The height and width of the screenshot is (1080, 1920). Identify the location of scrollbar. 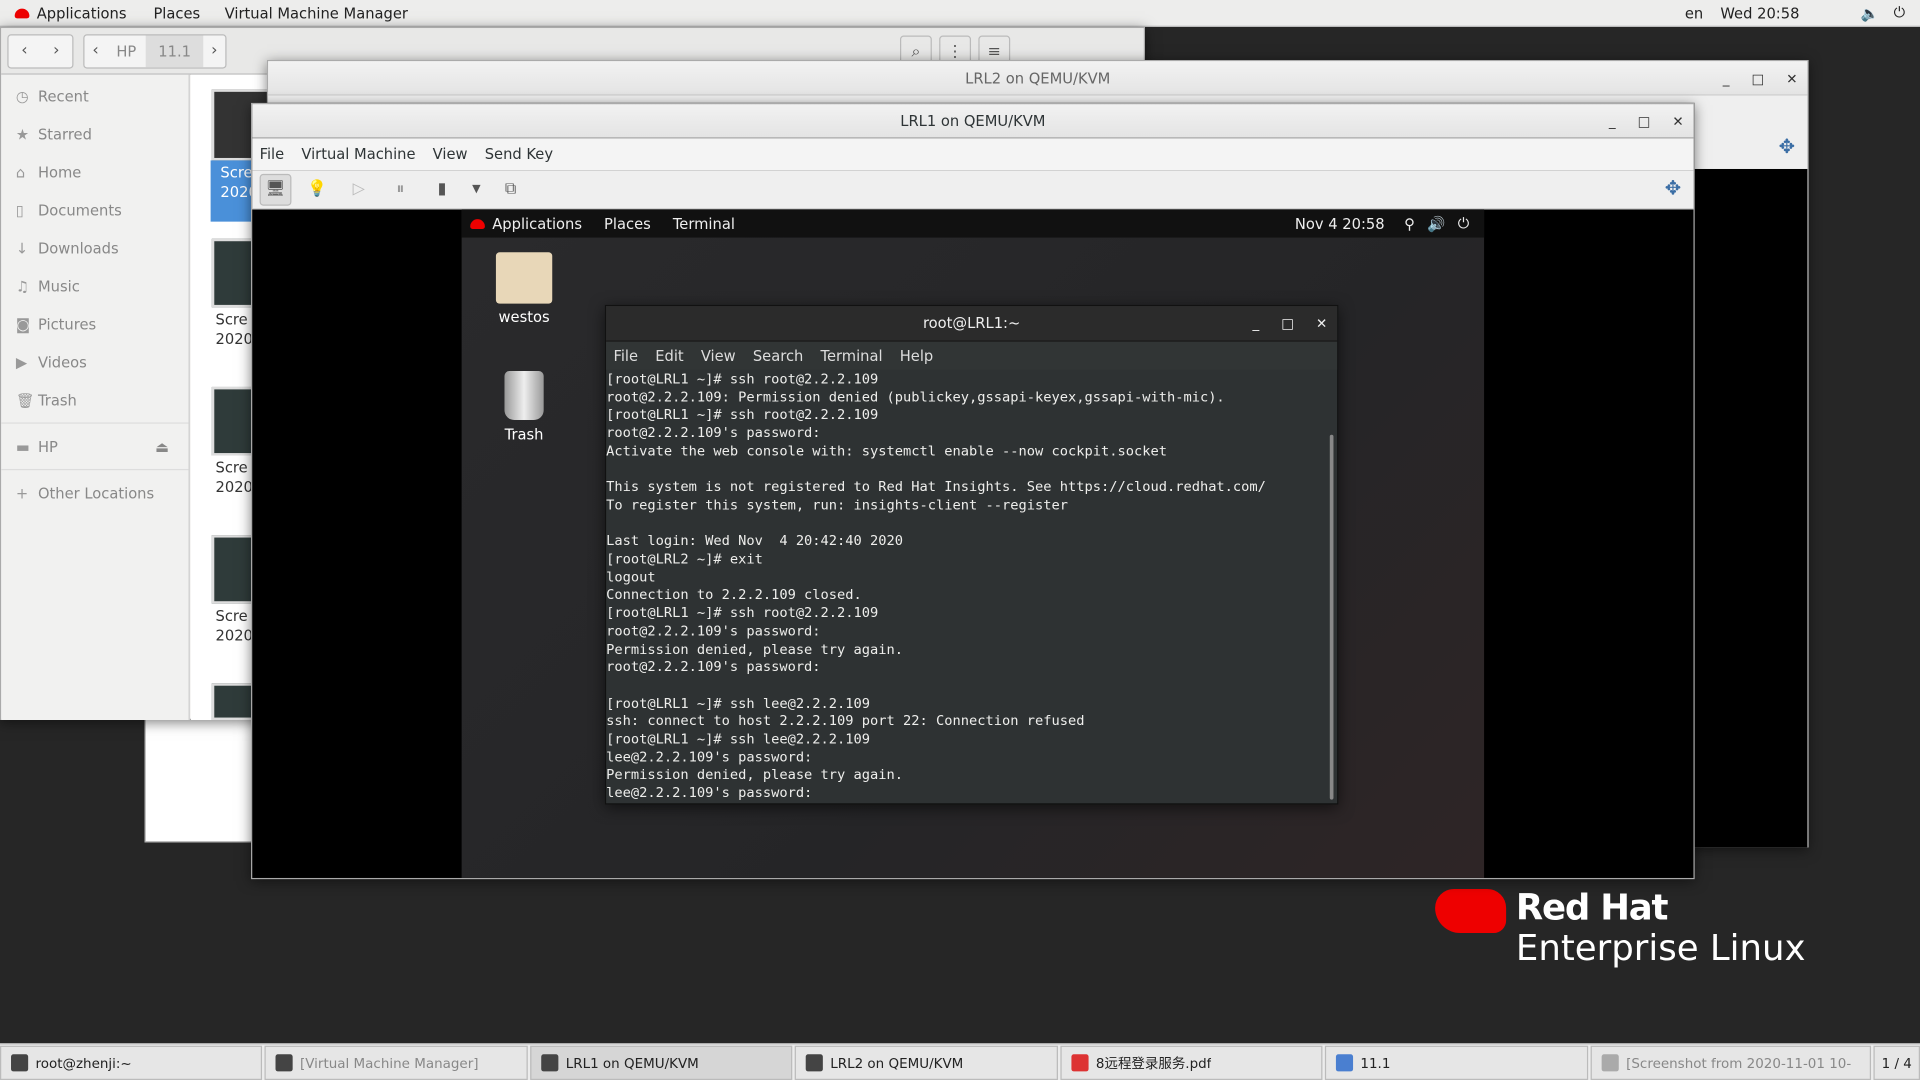
(1331, 617).